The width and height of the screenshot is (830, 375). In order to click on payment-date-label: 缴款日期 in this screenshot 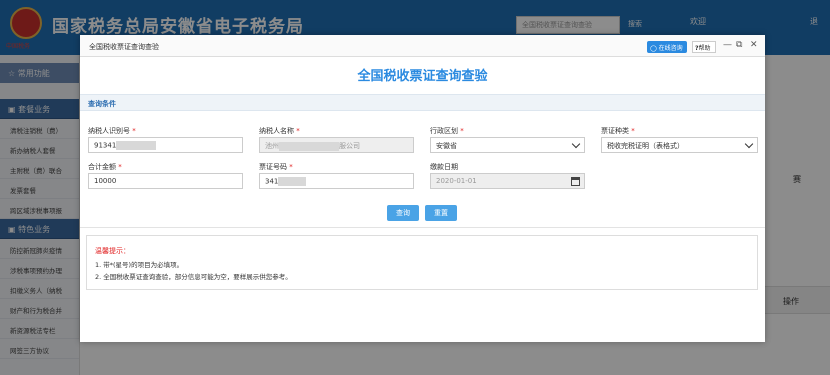, I will do `click(444, 167)`.